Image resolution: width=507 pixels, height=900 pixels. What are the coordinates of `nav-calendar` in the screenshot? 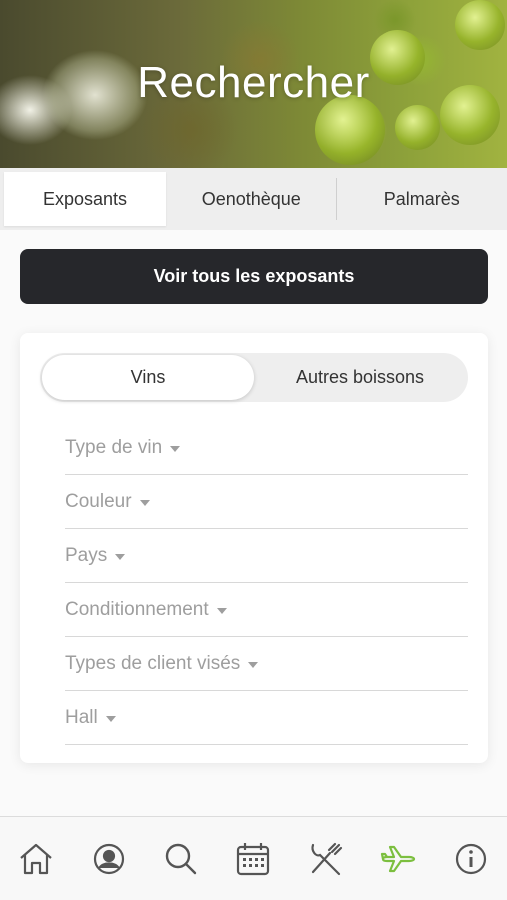 It's located at (253, 859).